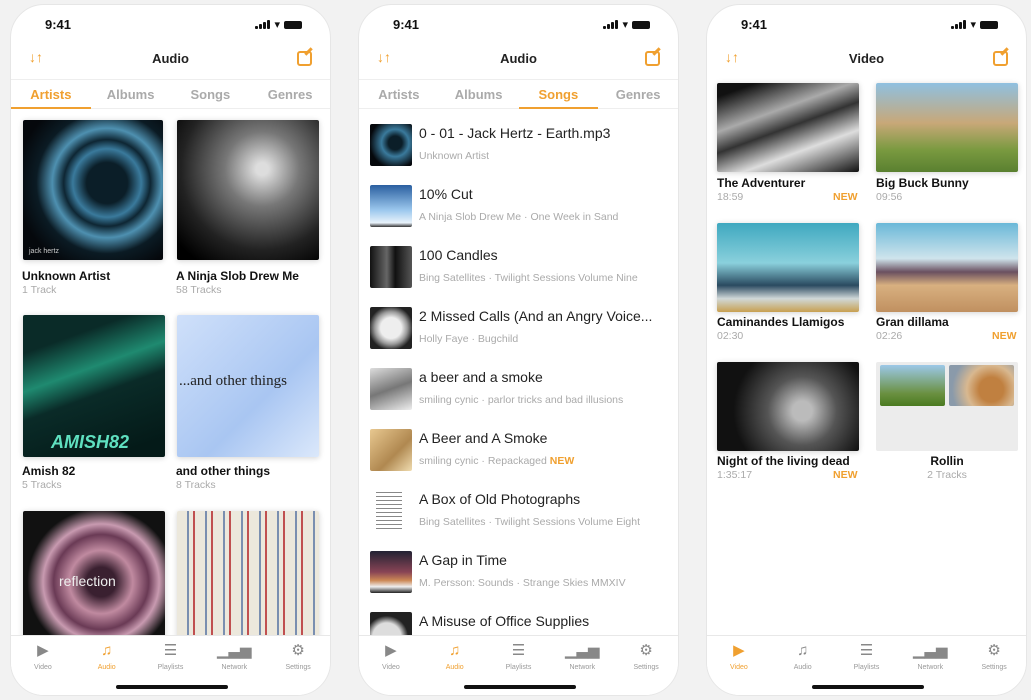 This screenshot has height=700, width=1031. I want to click on video-title: Night of the living dead, so click(783, 461).